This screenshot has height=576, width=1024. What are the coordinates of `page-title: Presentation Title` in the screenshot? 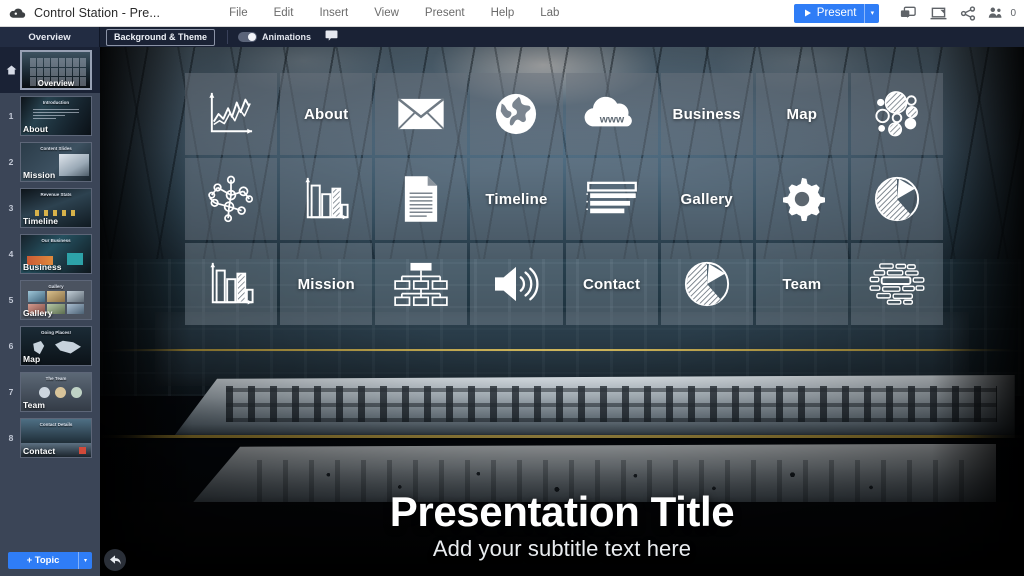 It's located at (562, 511).